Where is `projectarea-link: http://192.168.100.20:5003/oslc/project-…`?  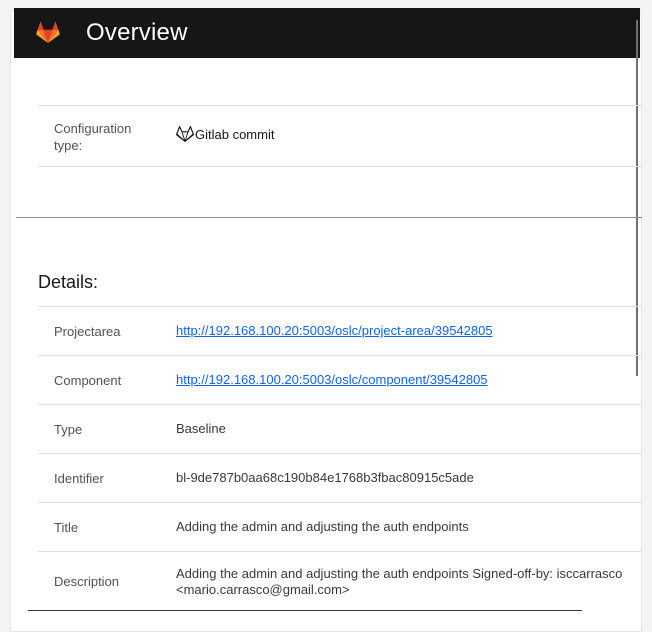
projectarea-link: http://192.168.100.20:5003/oslc/project-… is located at coordinates (334, 331).